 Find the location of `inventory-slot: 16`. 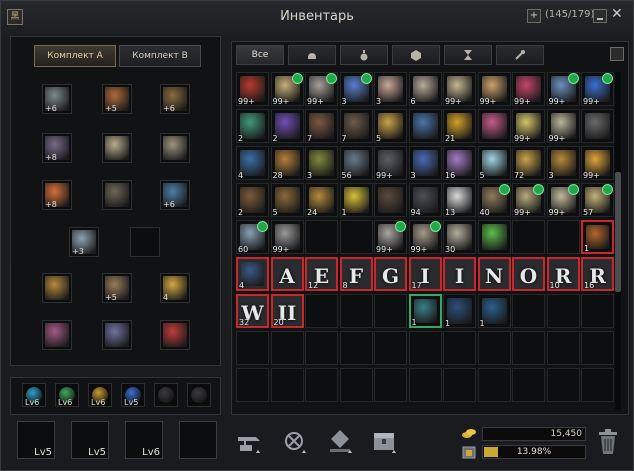

inventory-slot: 16 is located at coordinates (459, 163).